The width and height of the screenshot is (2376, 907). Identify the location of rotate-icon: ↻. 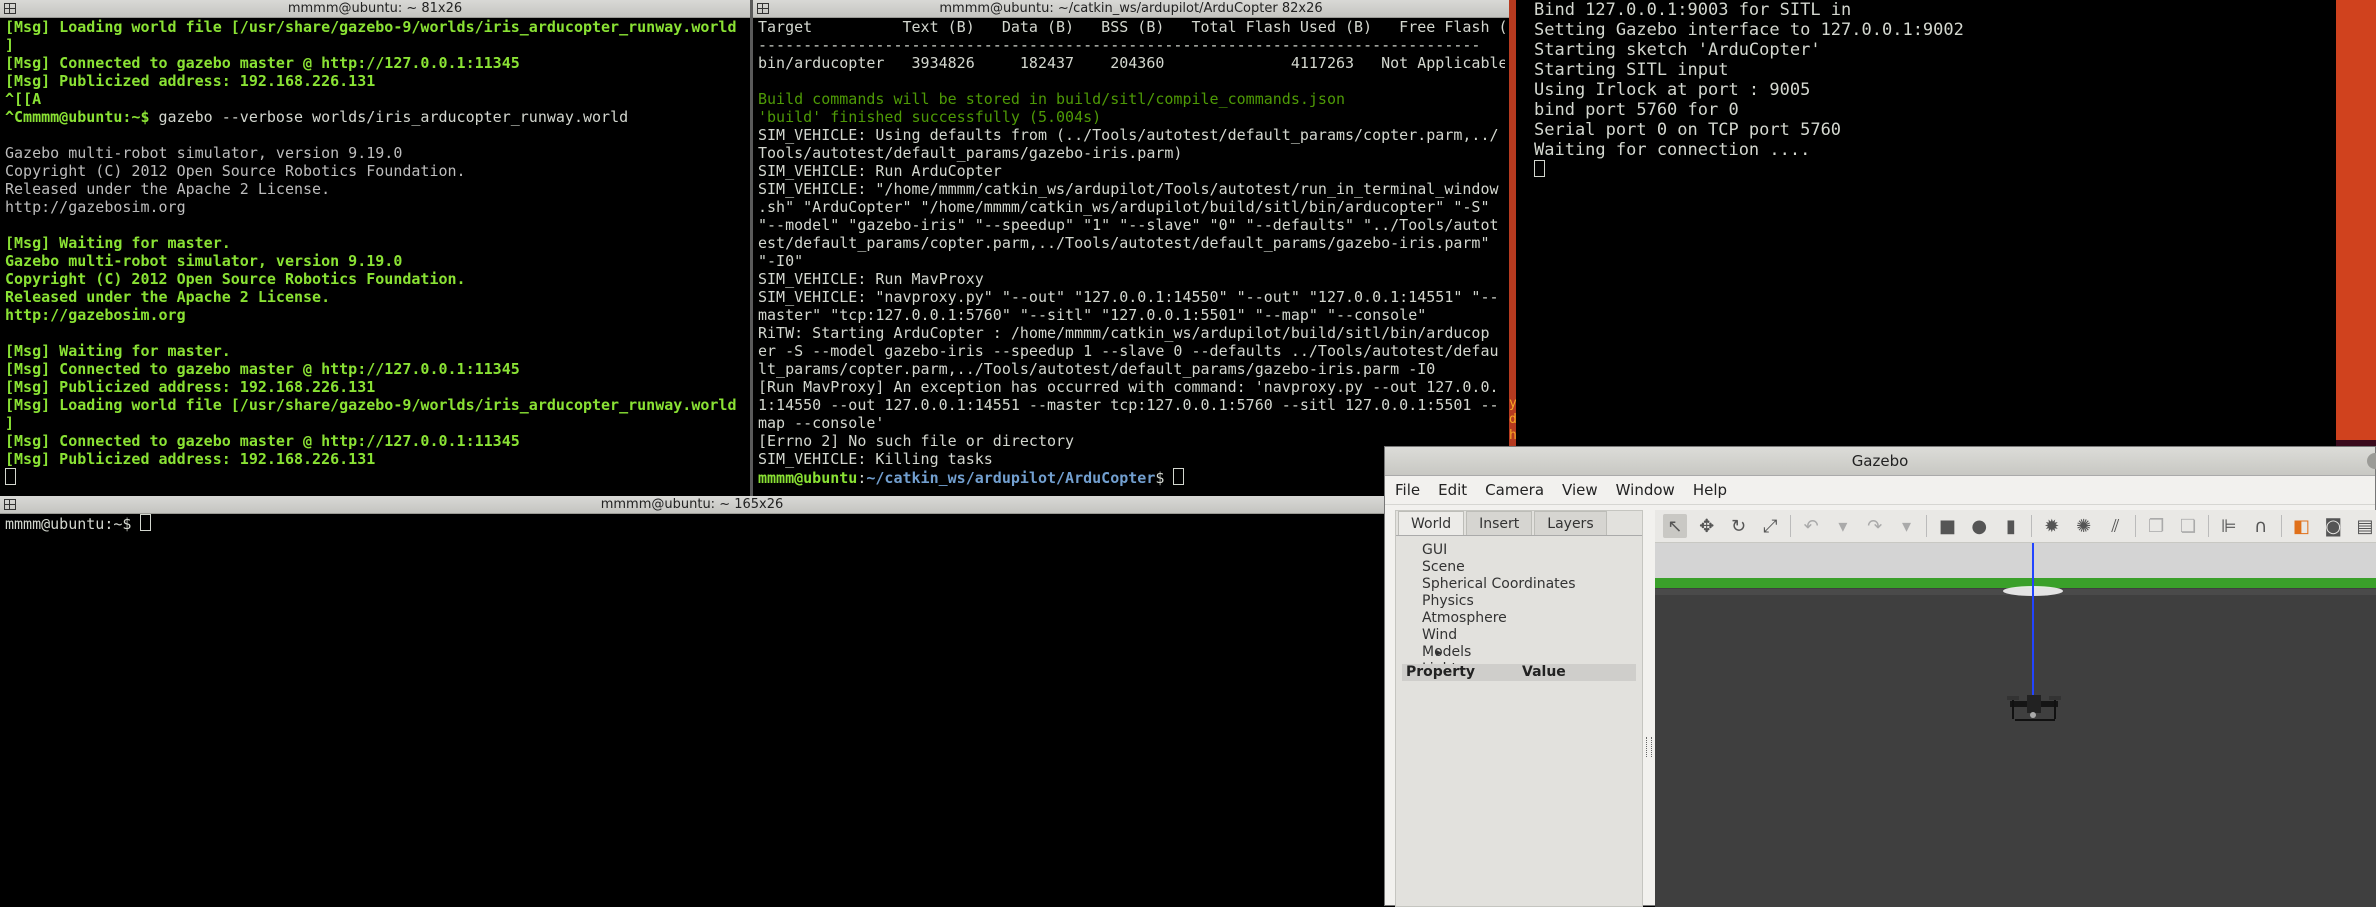
(1739, 526).